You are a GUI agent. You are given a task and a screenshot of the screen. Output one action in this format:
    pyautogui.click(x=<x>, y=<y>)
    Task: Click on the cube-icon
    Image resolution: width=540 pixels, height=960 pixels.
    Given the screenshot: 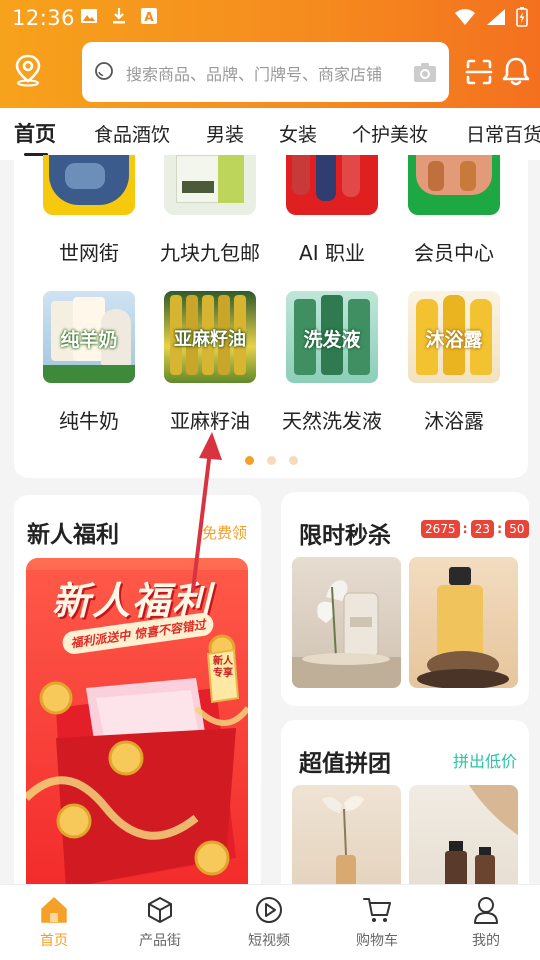 What is the action you would take?
    pyautogui.click(x=160, y=910)
    